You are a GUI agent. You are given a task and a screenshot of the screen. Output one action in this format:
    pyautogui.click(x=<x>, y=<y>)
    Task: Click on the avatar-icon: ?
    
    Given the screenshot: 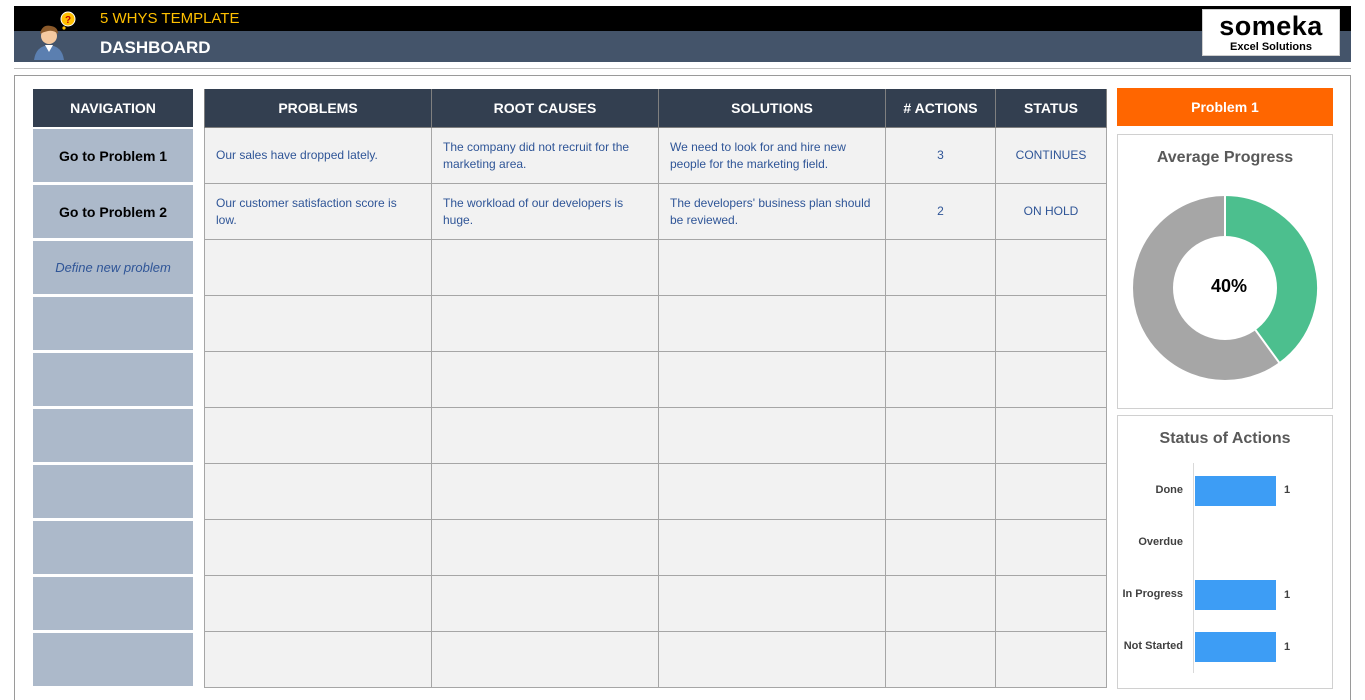 What is the action you would take?
    pyautogui.click(x=55, y=35)
    